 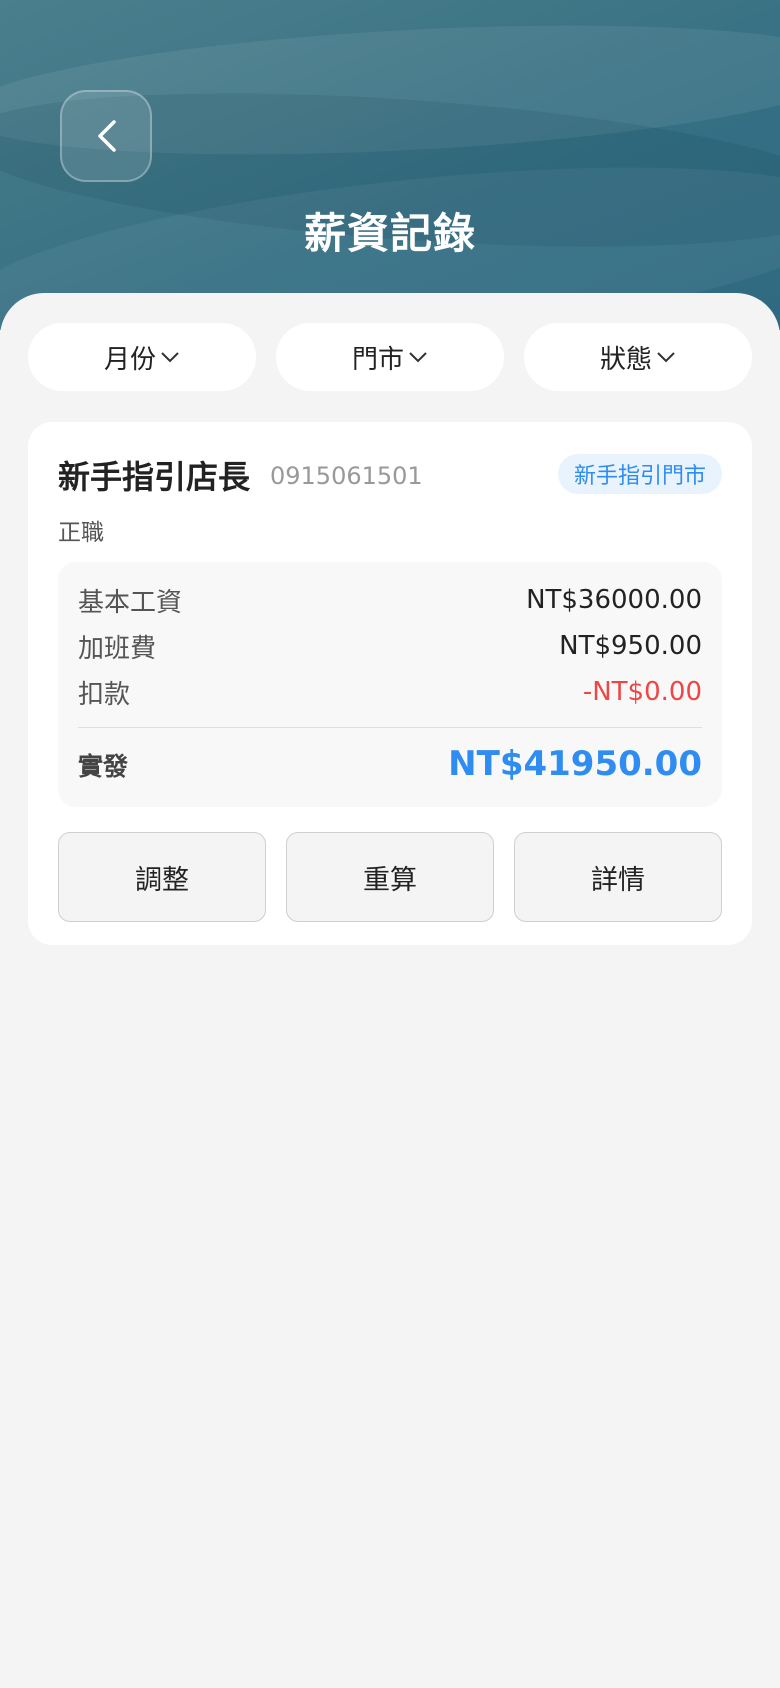 I want to click on divider, so click(x=390, y=727).